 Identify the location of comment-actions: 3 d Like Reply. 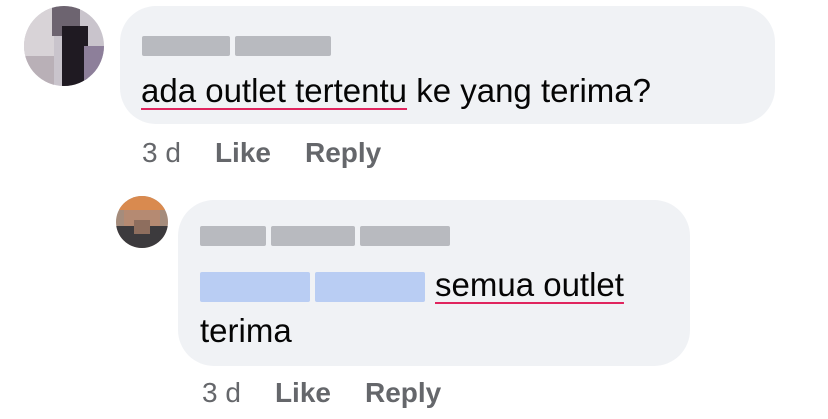
(261, 153).